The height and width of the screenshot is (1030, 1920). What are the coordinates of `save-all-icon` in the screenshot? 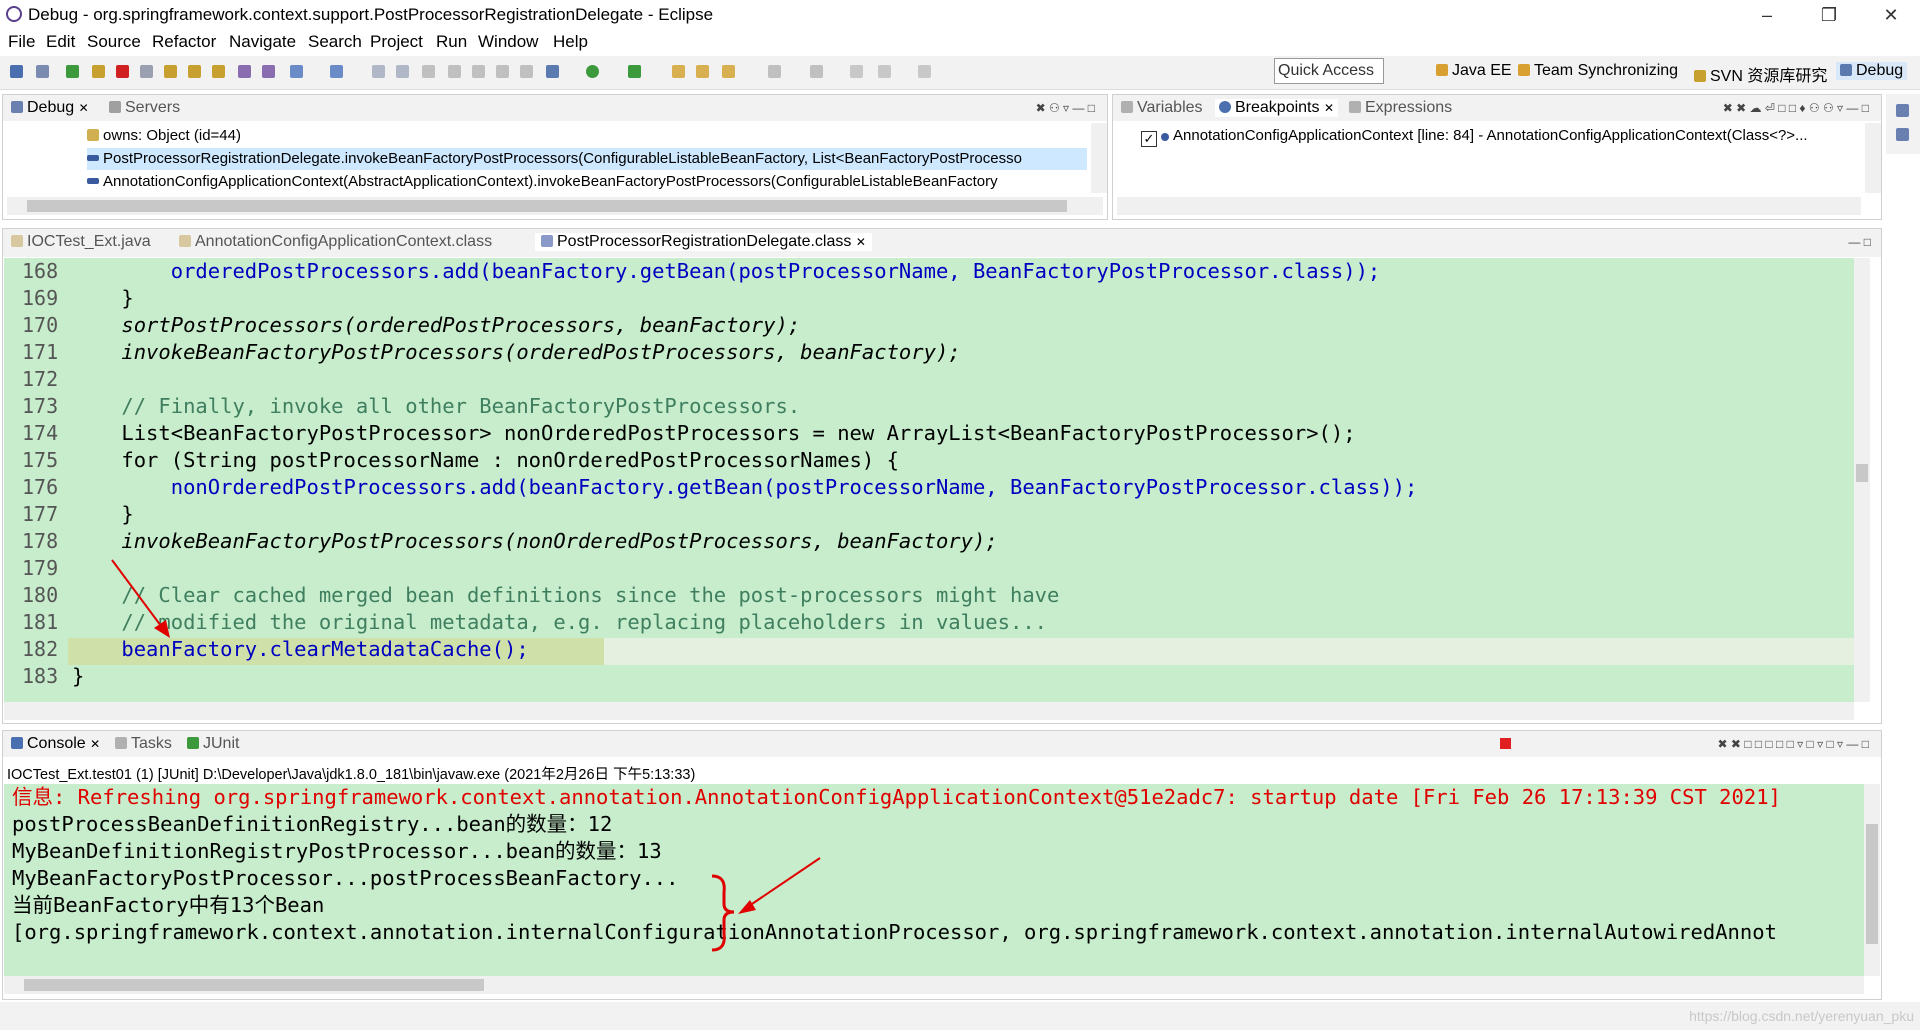 It's located at (402, 71).